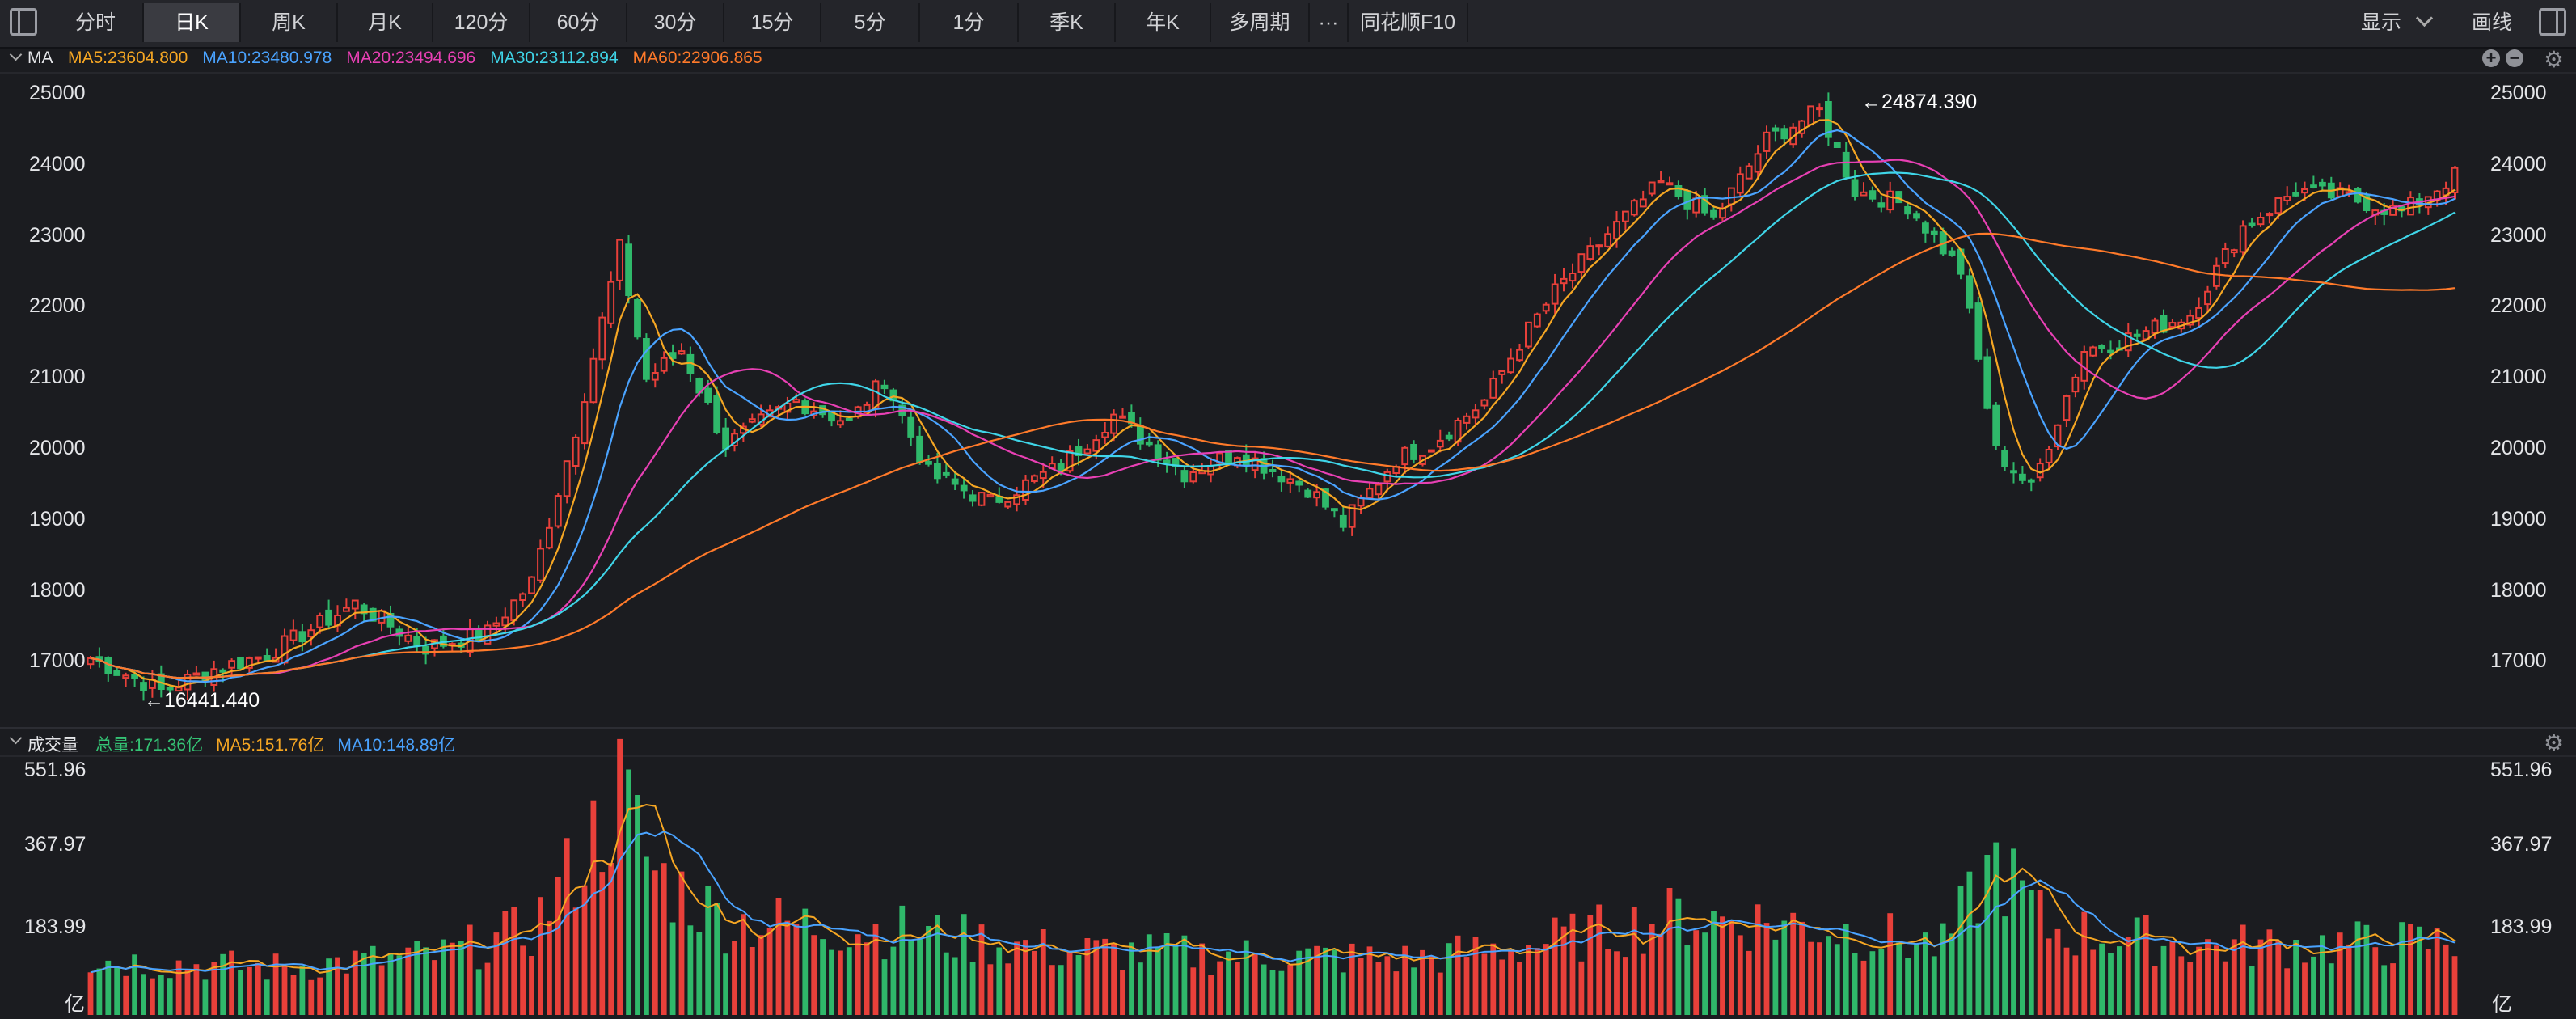  I want to click on price-tick-right: 18000, so click(2518, 590).